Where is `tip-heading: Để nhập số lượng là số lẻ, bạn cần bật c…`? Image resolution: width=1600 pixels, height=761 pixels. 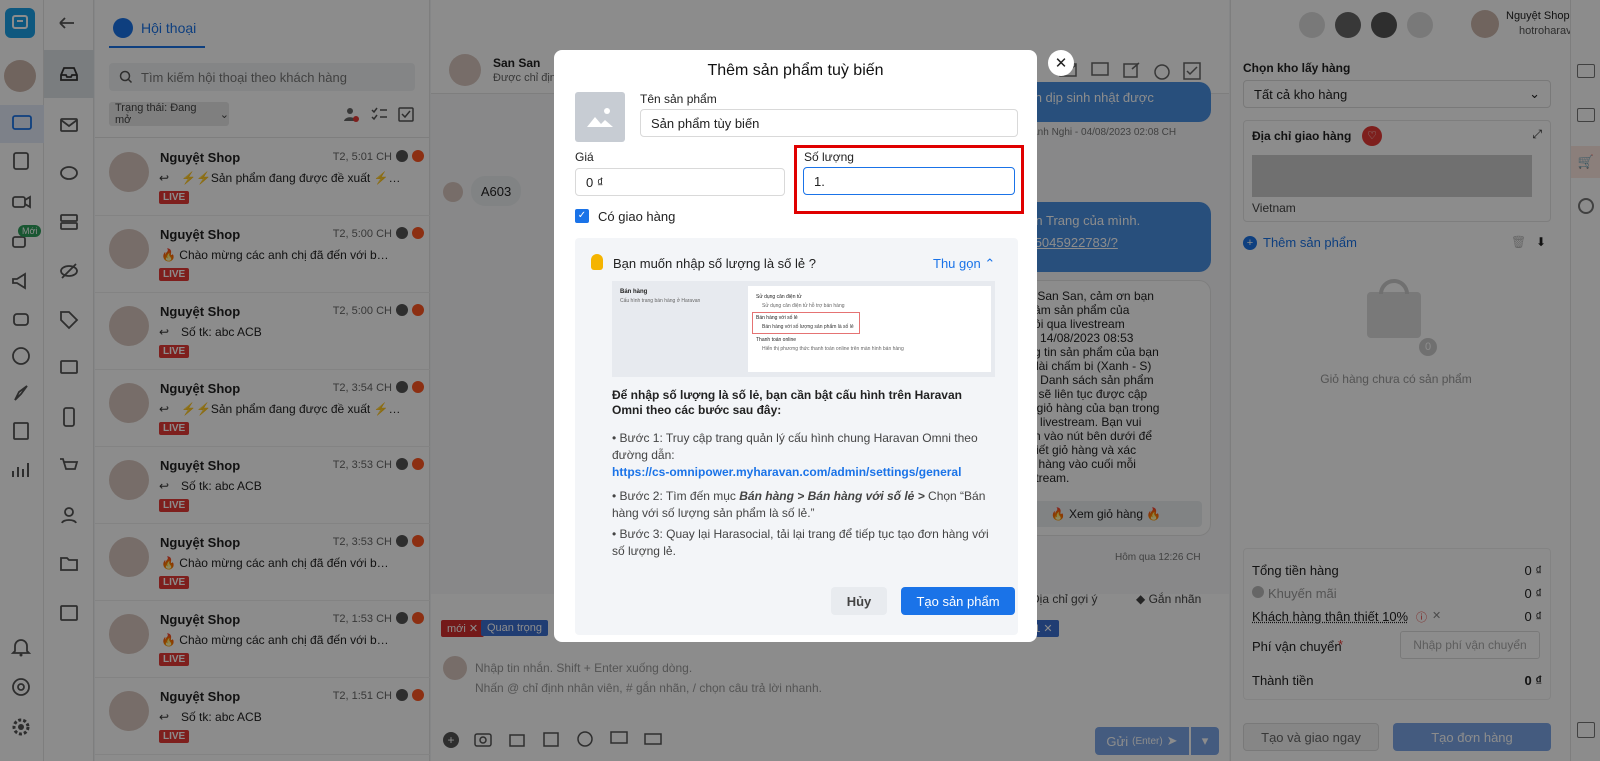 tip-heading: Để nhập số lượng là số lẻ, bạn cần bật c… is located at coordinates (787, 402).